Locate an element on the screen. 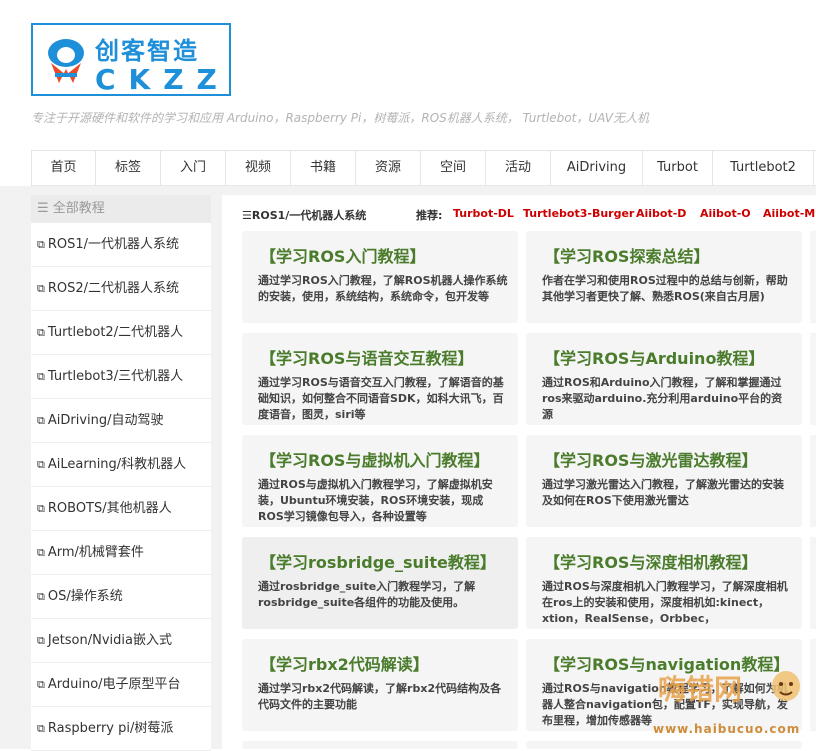 Image resolution: width=816 pixels, height=751 pixels. sidebar-item-turtlebot3: ⧉ Turtlebot3/三代机器人 is located at coordinates (121, 377).